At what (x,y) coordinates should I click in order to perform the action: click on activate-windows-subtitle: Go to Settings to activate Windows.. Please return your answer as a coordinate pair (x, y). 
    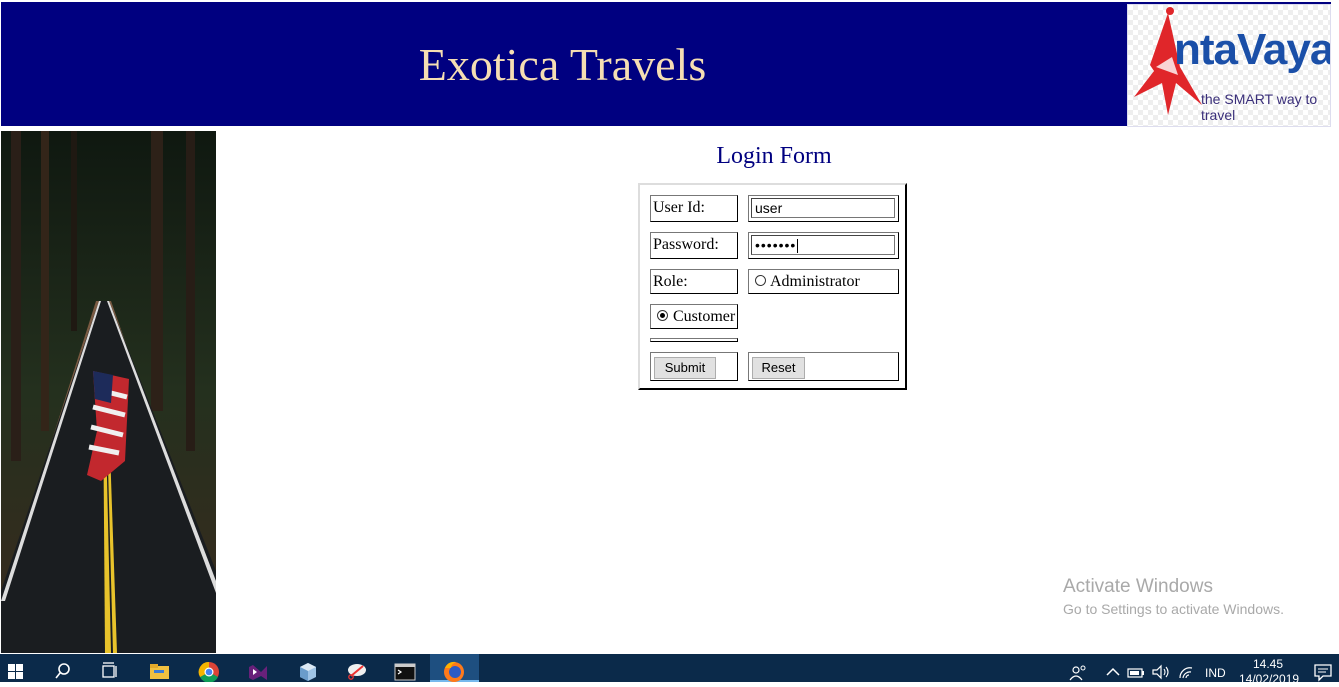
    Looking at the image, I should click on (1173, 609).